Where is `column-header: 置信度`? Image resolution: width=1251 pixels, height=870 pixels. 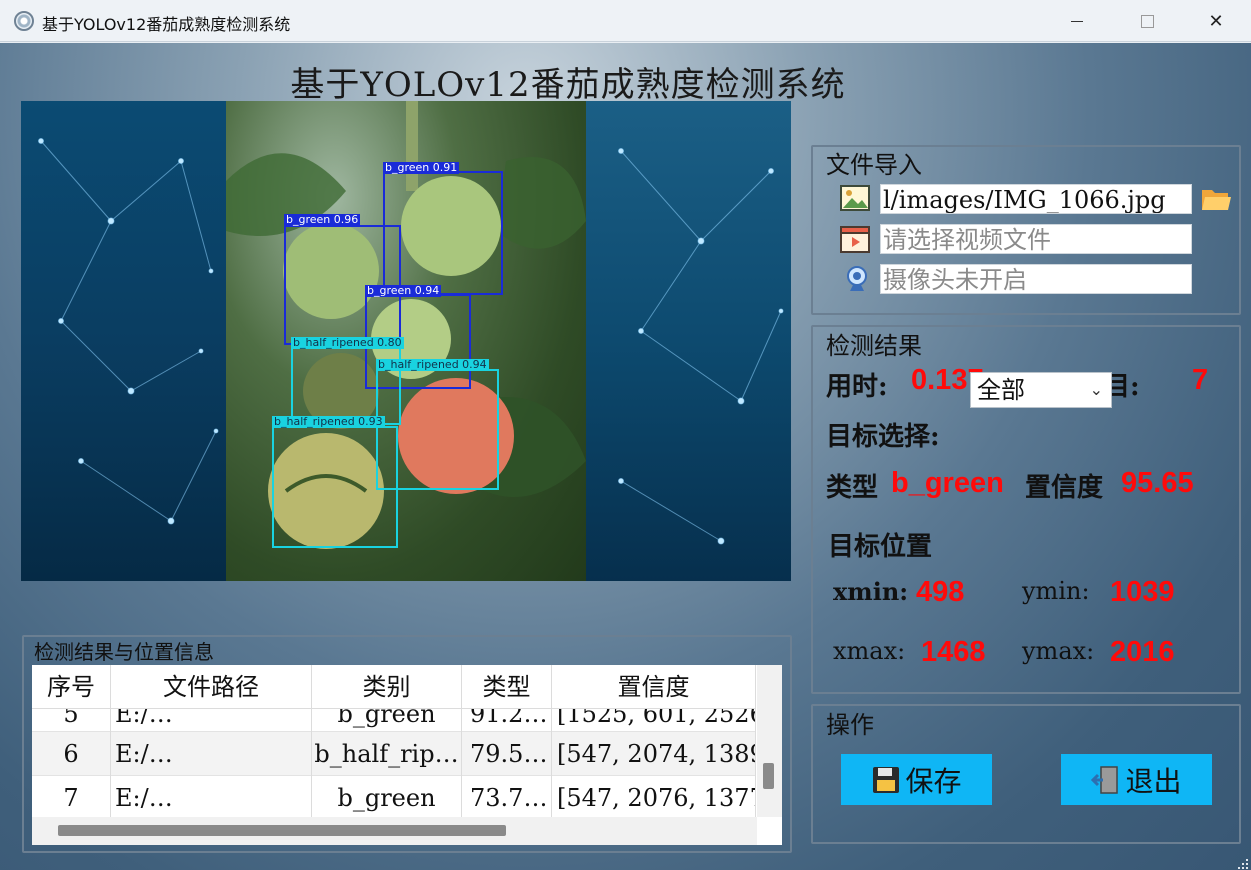
column-header: 置信度 is located at coordinates (654, 687).